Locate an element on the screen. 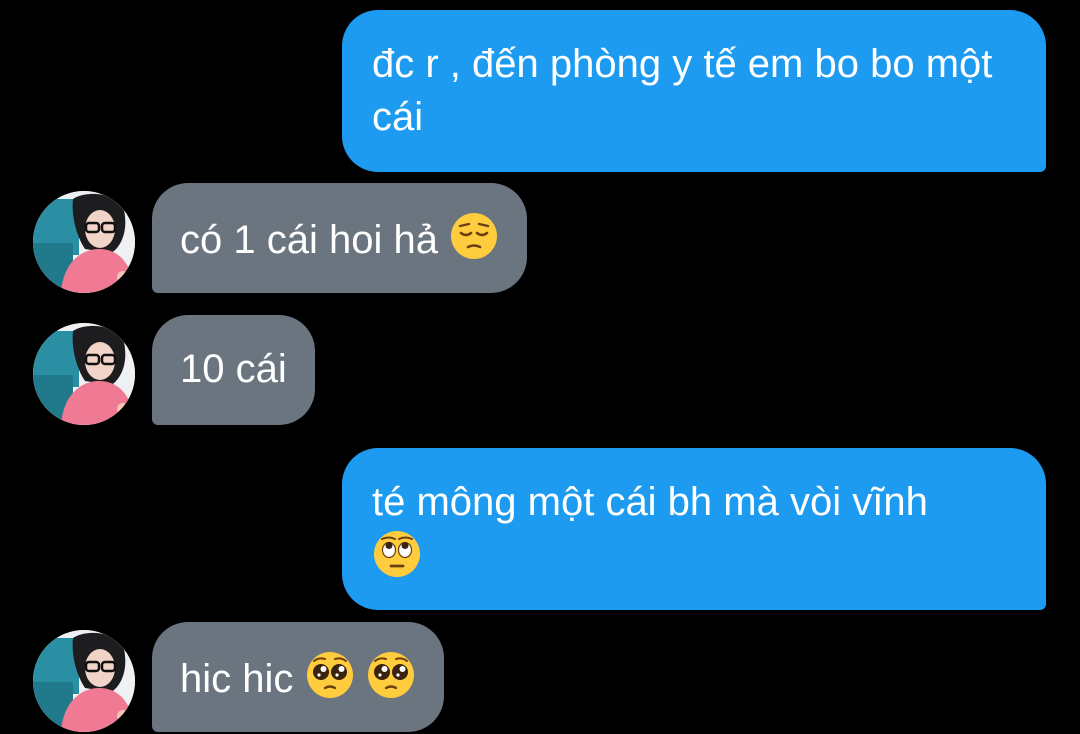  face-with-rolling-eyes-icon is located at coordinates (397, 554).